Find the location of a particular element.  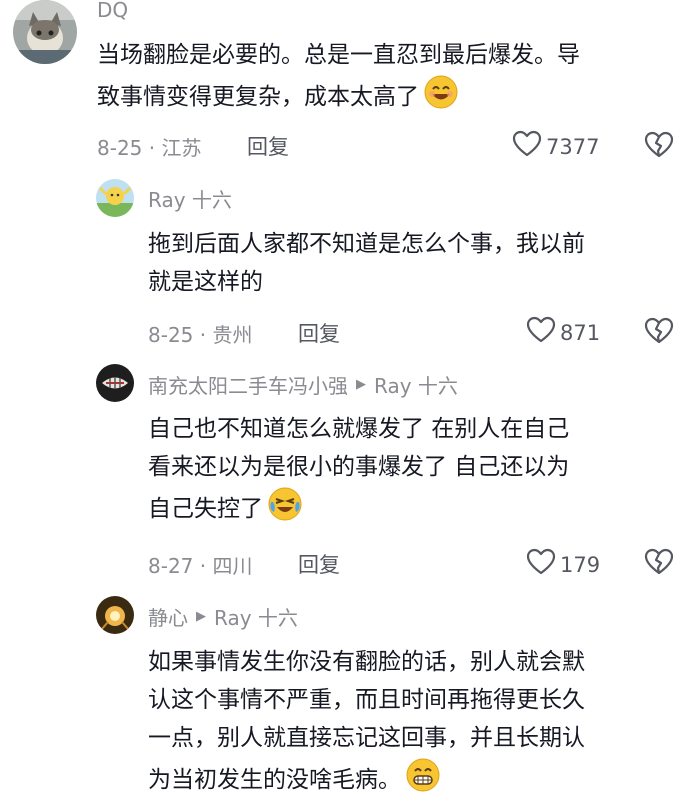

crying-laugh-emoji is located at coordinates (285, 510).